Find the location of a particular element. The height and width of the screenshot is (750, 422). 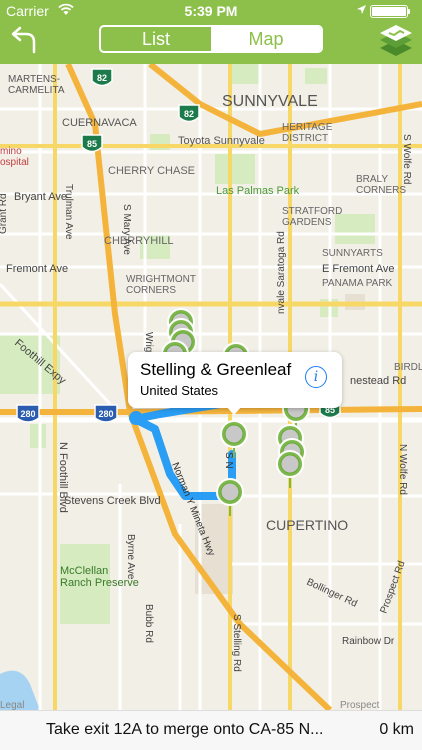

map-label: Bubb Rd is located at coordinates (148, 623).